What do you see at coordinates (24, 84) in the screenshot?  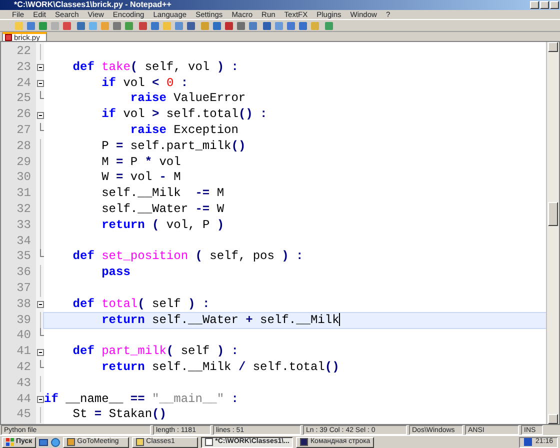 I see `line-number: 24` at bounding box center [24, 84].